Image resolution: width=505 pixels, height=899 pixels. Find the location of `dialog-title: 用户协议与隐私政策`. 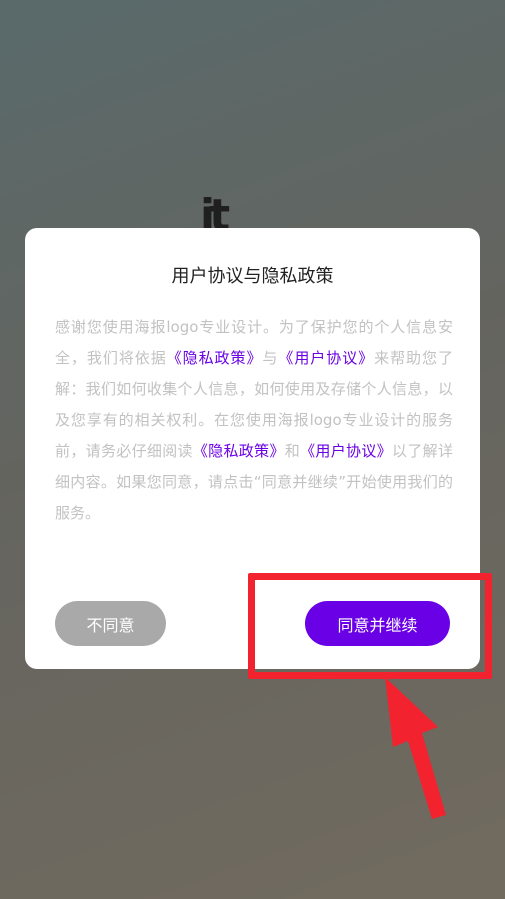

dialog-title: 用户协议与隐私政策 is located at coordinates (252, 276).